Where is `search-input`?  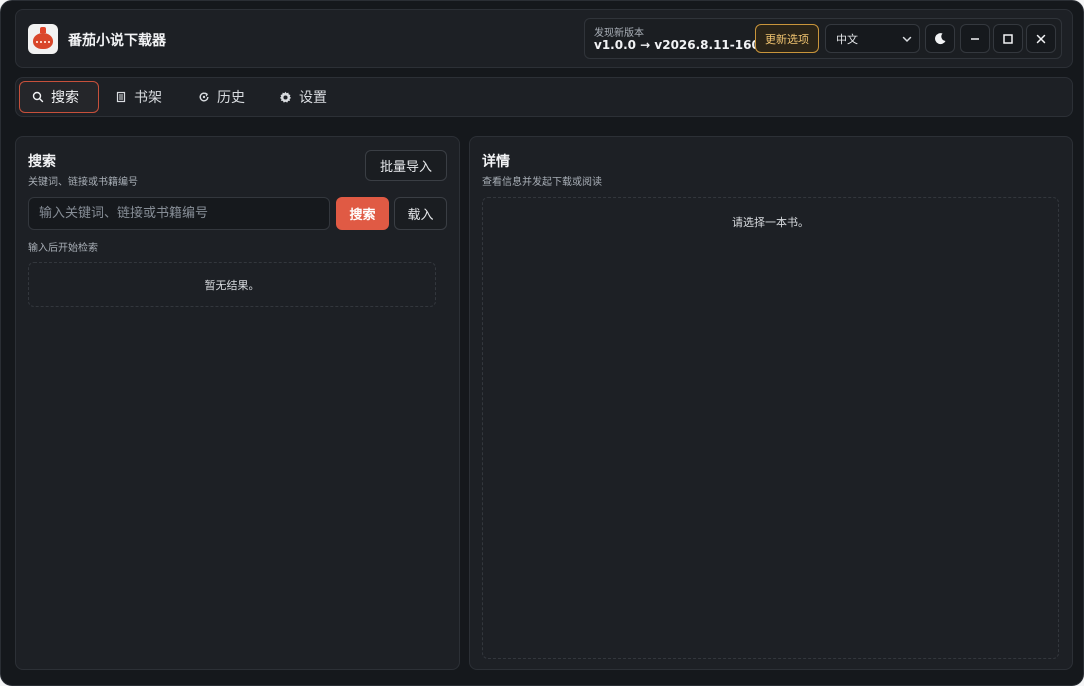 search-input is located at coordinates (179, 213).